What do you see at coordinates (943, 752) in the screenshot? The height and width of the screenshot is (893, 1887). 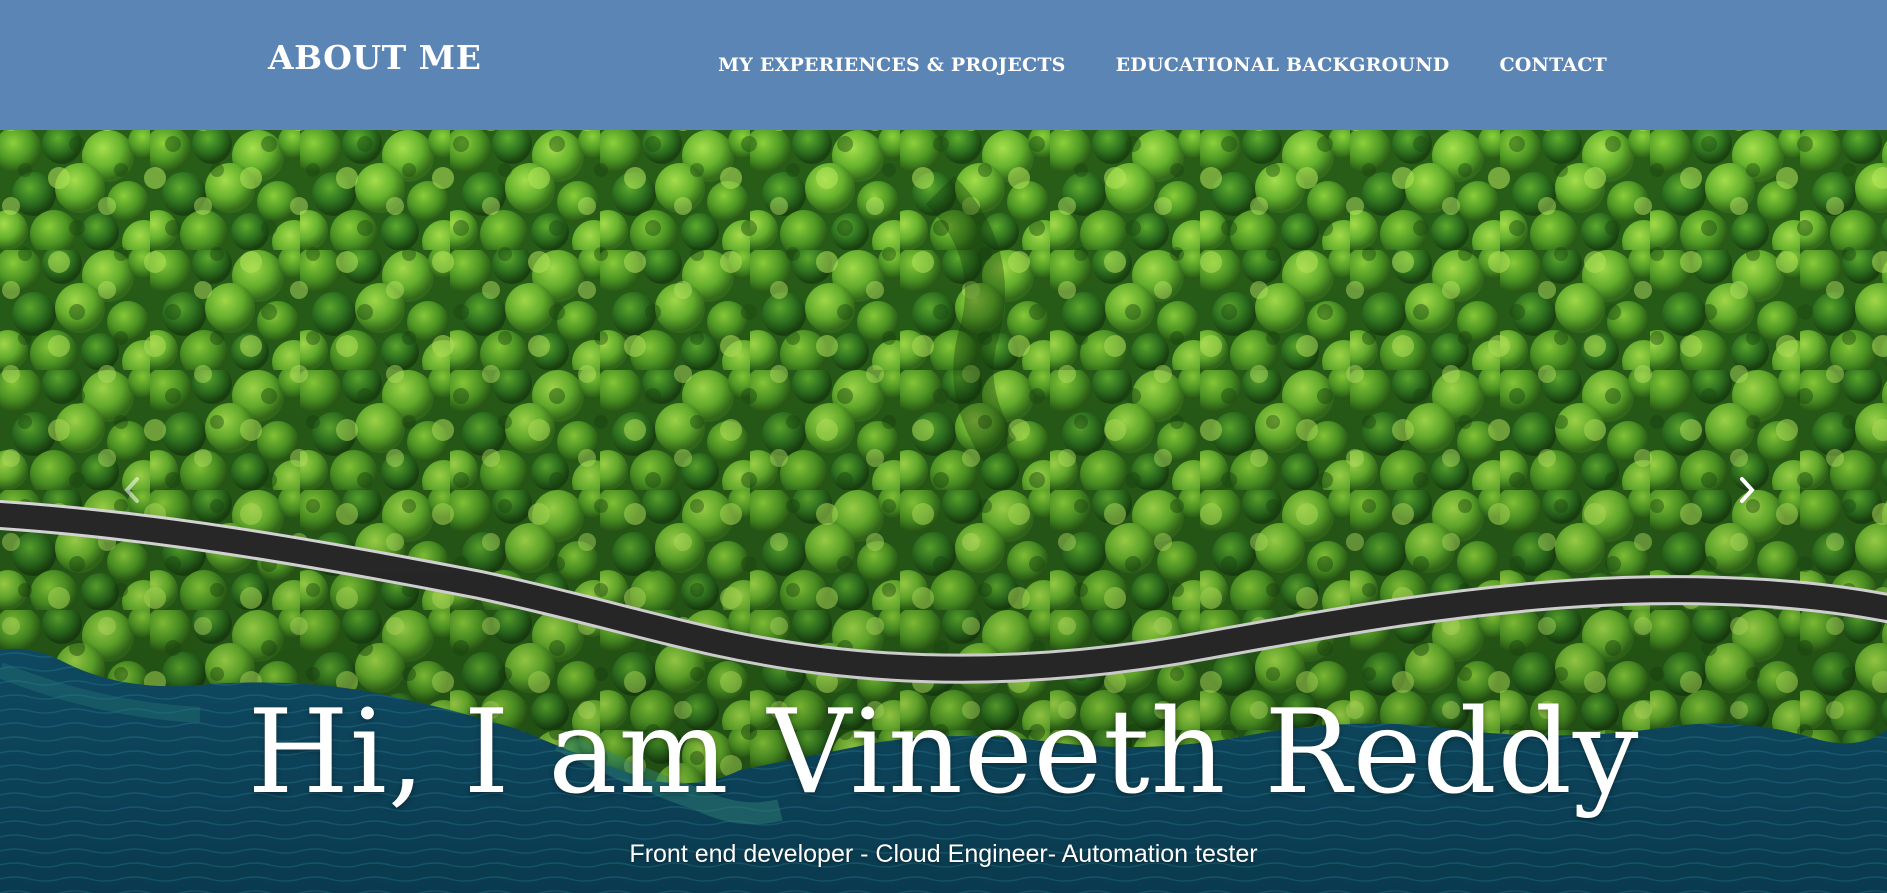 I see `hero-title: Hi, I am Vineeth Reddy` at bounding box center [943, 752].